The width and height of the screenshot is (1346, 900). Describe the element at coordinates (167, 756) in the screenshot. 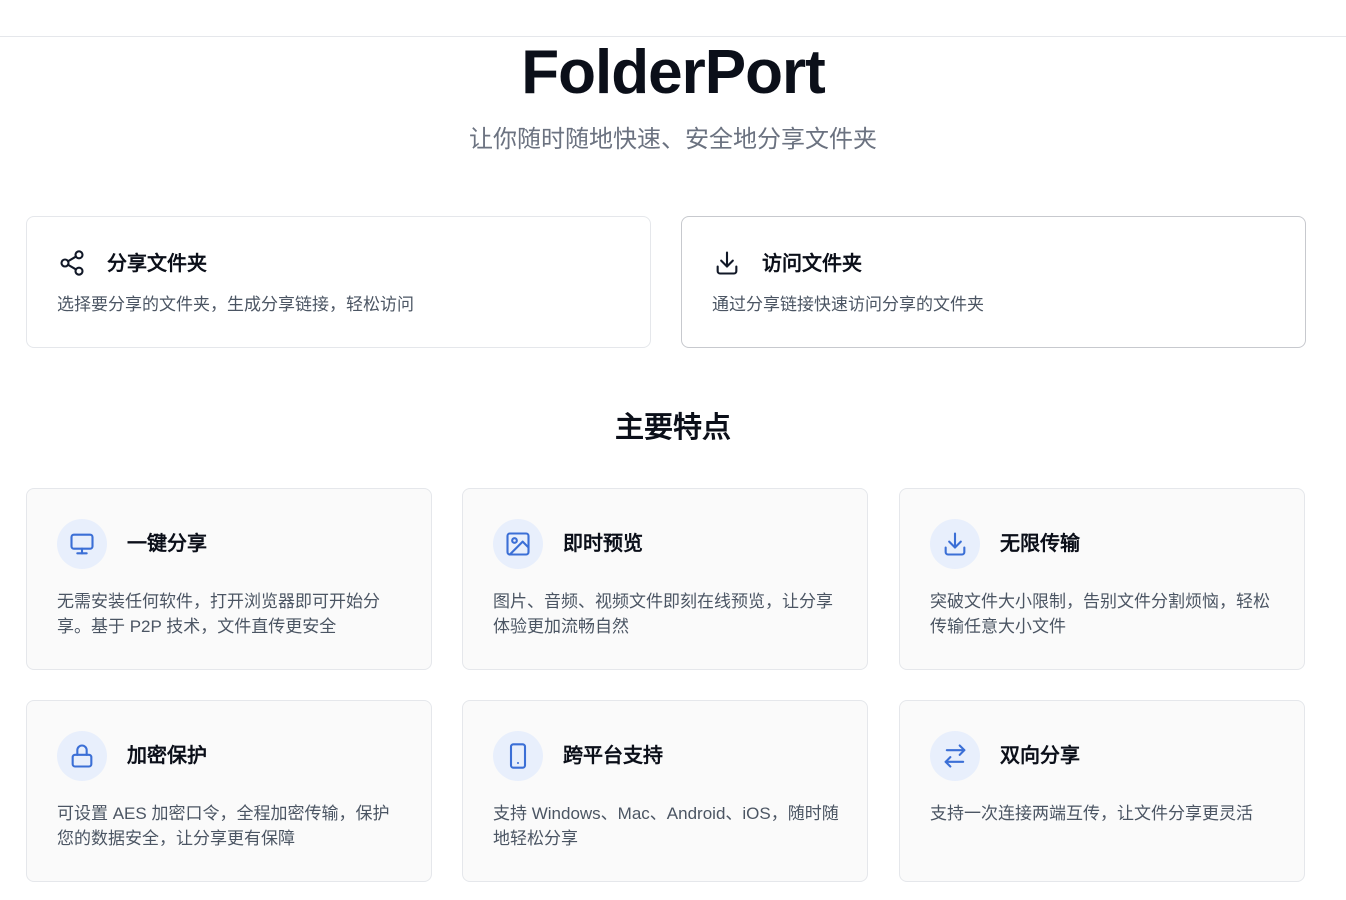

I see `feature-title: 加密保护` at that location.